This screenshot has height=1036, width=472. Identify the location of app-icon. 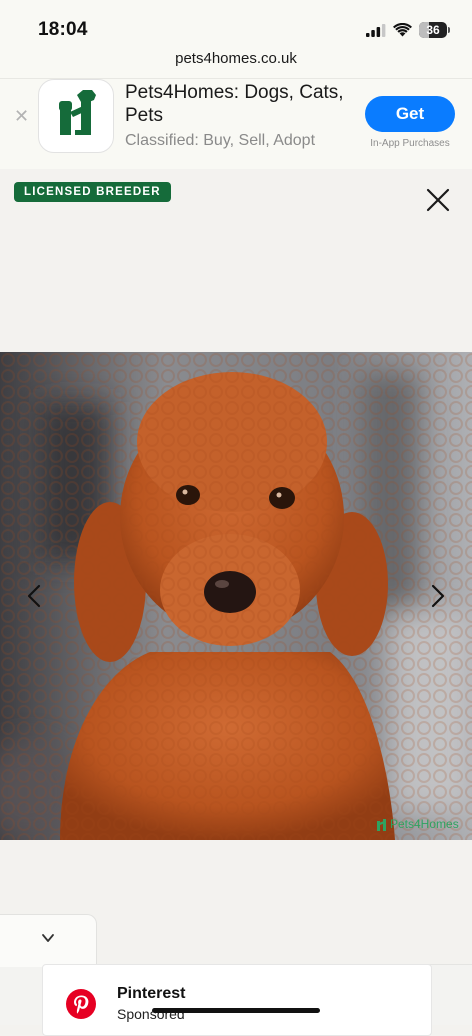
(76, 116).